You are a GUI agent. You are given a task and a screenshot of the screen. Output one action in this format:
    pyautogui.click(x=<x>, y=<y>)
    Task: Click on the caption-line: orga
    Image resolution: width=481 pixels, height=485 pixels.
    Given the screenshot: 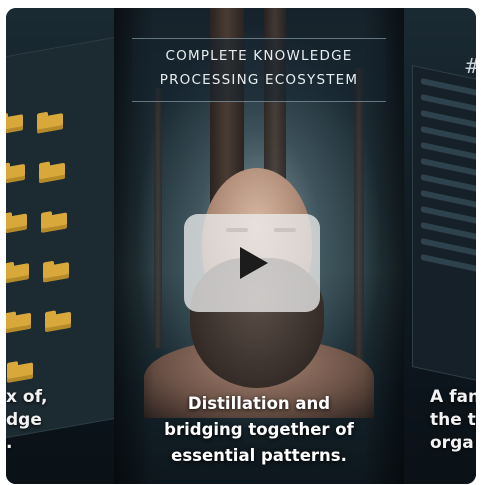 What is the action you would take?
    pyautogui.click(x=452, y=443)
    